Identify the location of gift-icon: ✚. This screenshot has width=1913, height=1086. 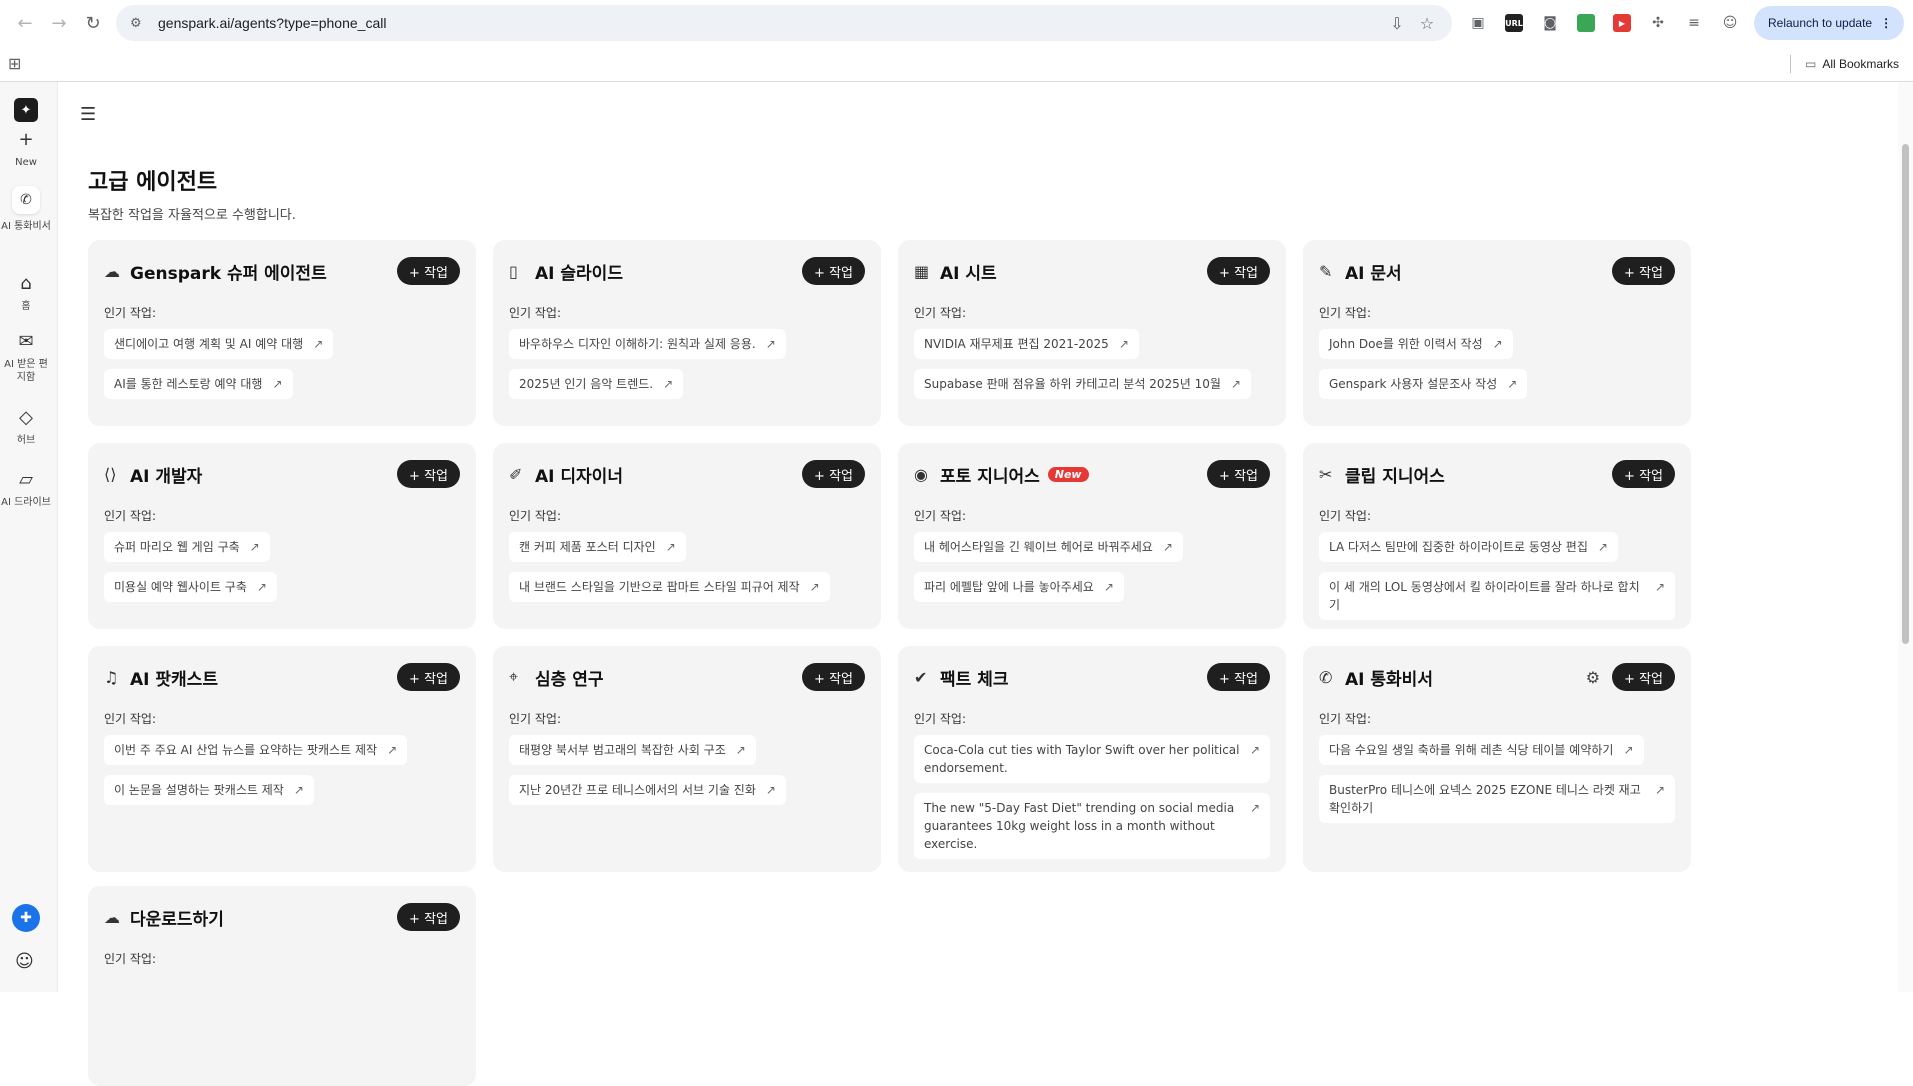
(26, 918).